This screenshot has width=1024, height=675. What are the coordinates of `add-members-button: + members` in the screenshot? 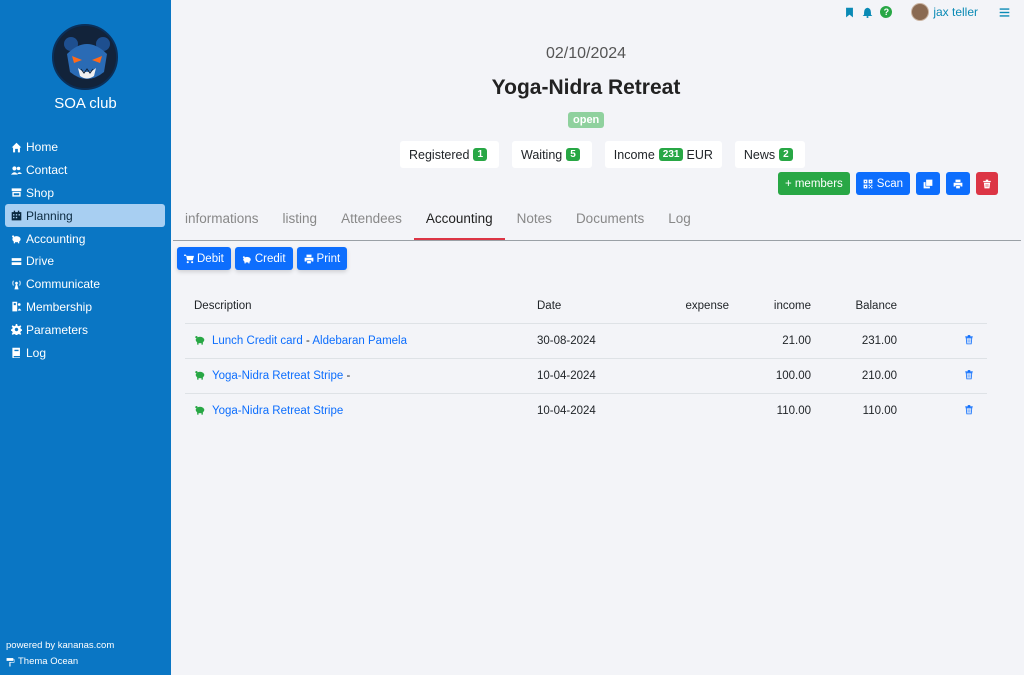 It's located at (813, 183).